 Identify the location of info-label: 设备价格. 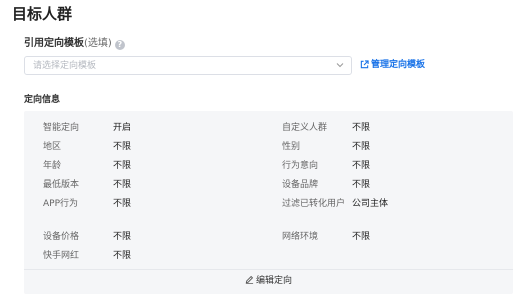
(61, 237).